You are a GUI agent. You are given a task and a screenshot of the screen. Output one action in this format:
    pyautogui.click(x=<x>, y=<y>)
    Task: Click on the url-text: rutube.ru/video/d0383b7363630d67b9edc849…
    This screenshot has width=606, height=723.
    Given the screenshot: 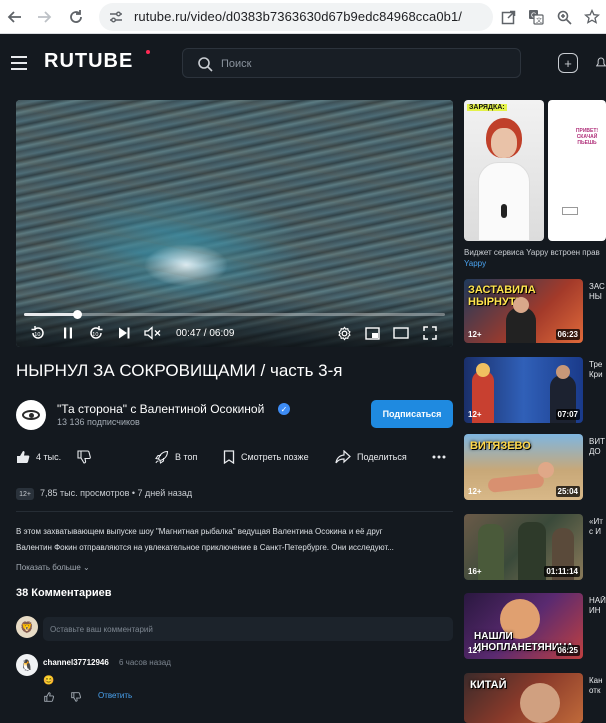 What is the action you would take?
    pyautogui.click(x=298, y=16)
    